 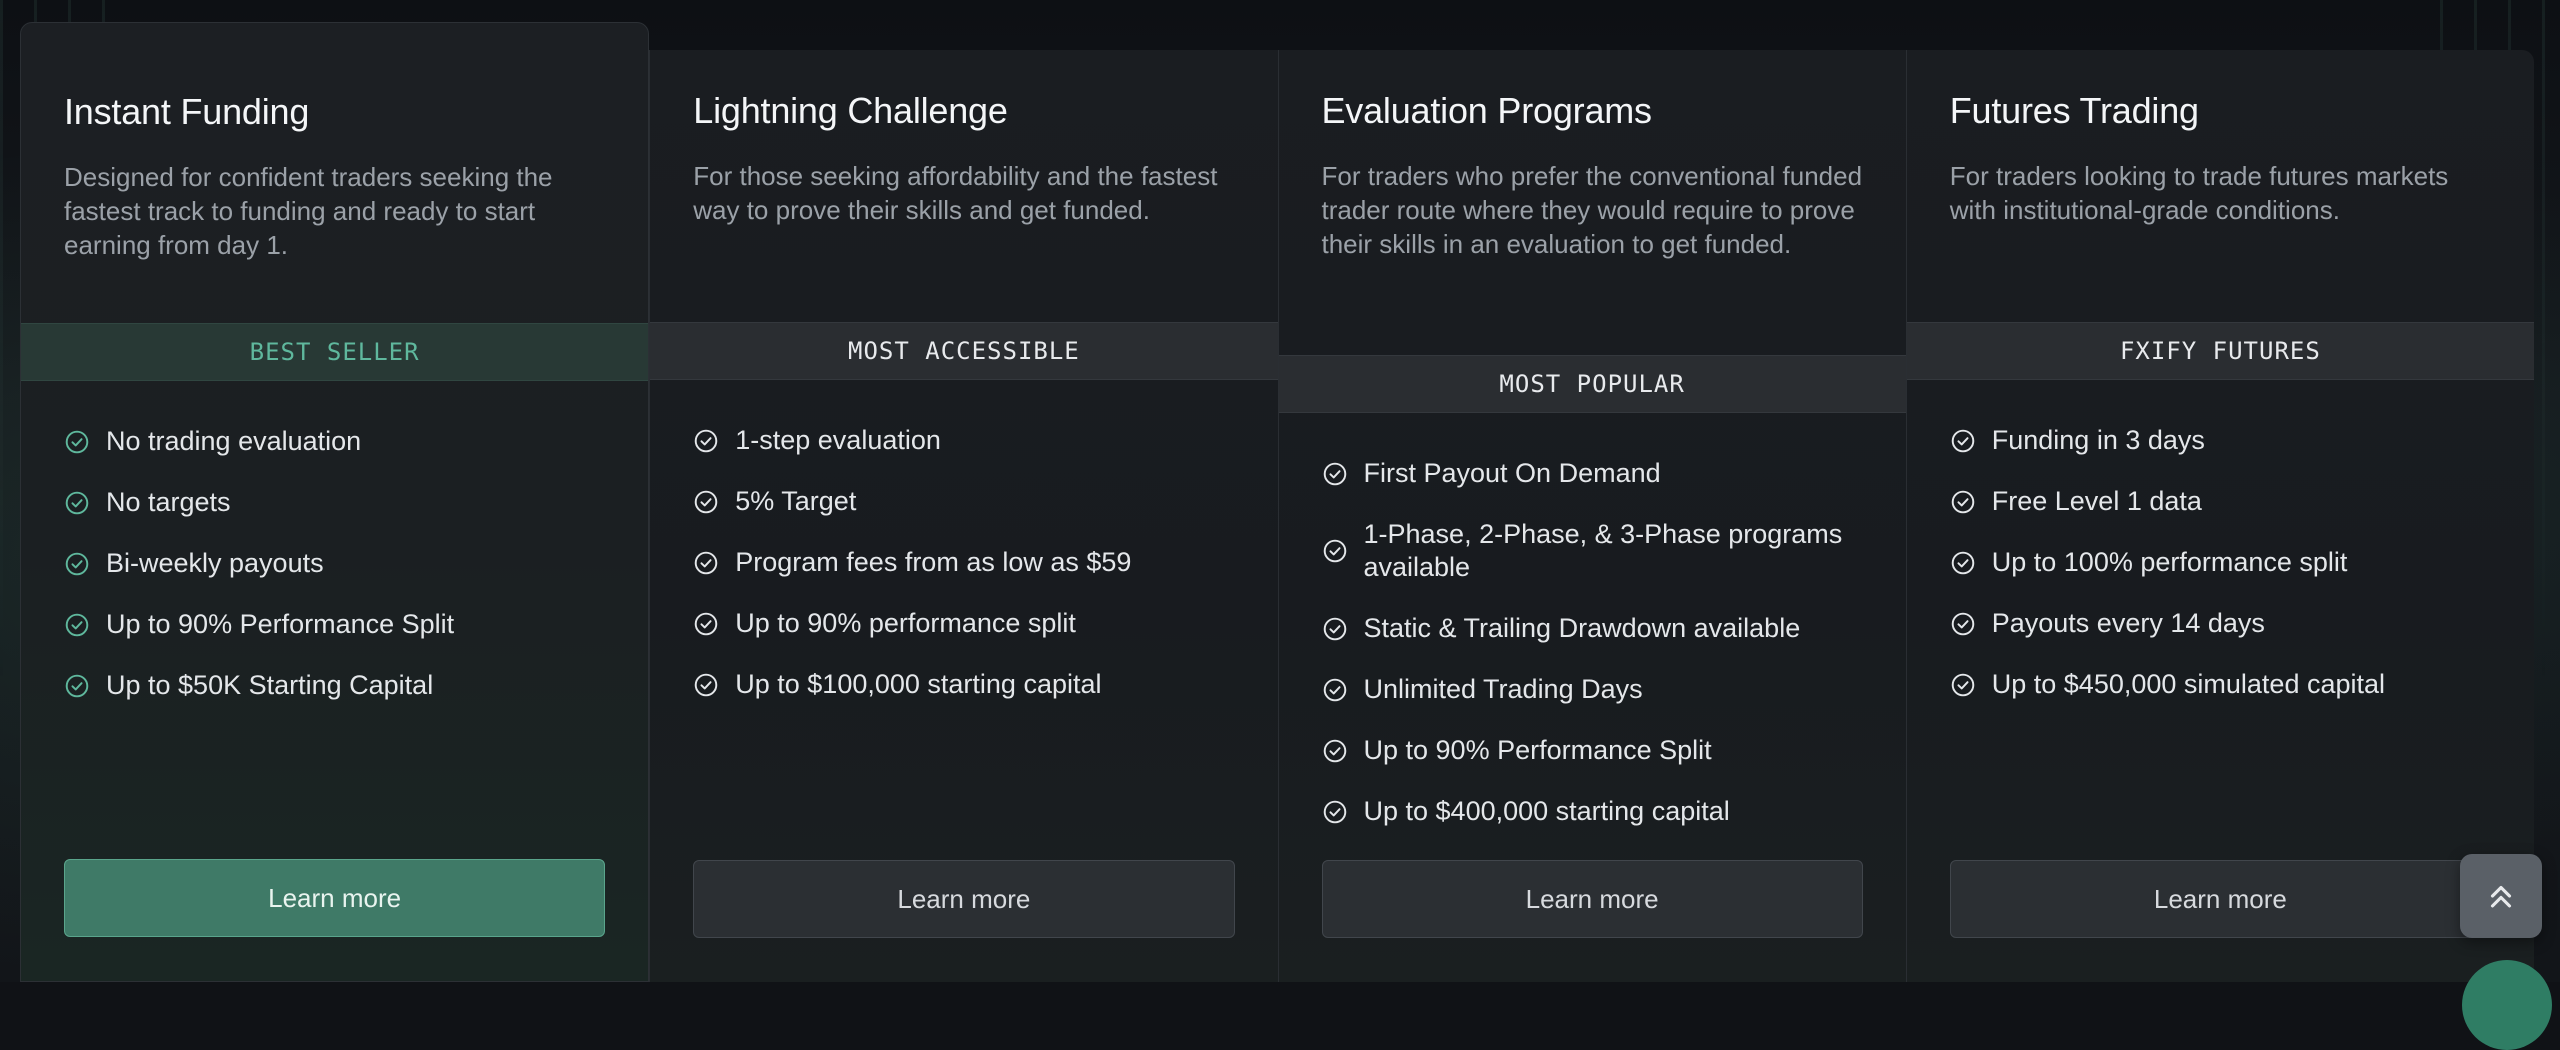 I want to click on card-title: Lightning Challenge, so click(x=850, y=110).